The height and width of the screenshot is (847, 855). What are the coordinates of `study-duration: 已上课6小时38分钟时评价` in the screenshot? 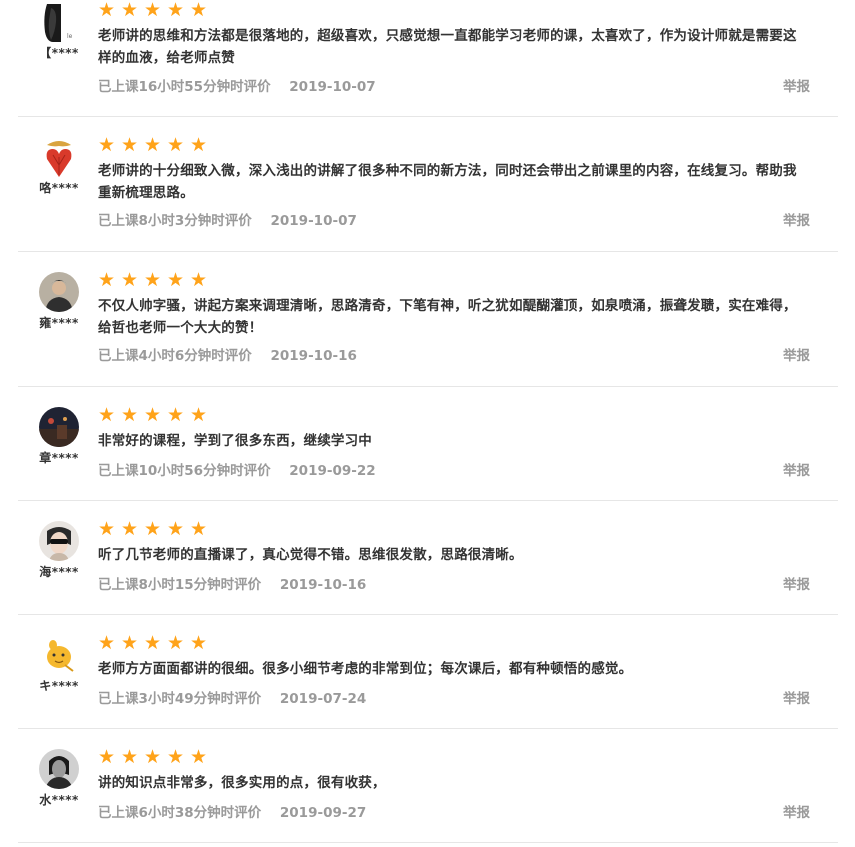 It's located at (180, 813).